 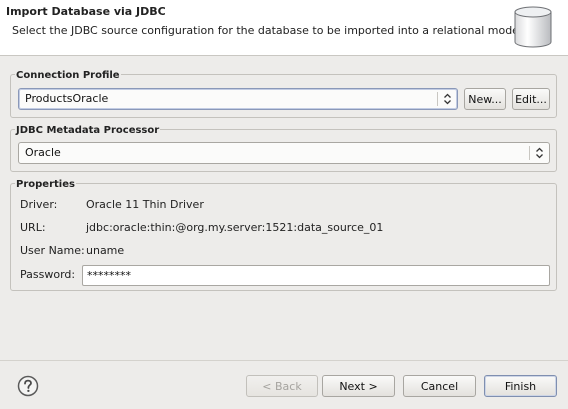 What do you see at coordinates (43, 152) in the screenshot?
I see `metadata-processor-value: Oracle` at bounding box center [43, 152].